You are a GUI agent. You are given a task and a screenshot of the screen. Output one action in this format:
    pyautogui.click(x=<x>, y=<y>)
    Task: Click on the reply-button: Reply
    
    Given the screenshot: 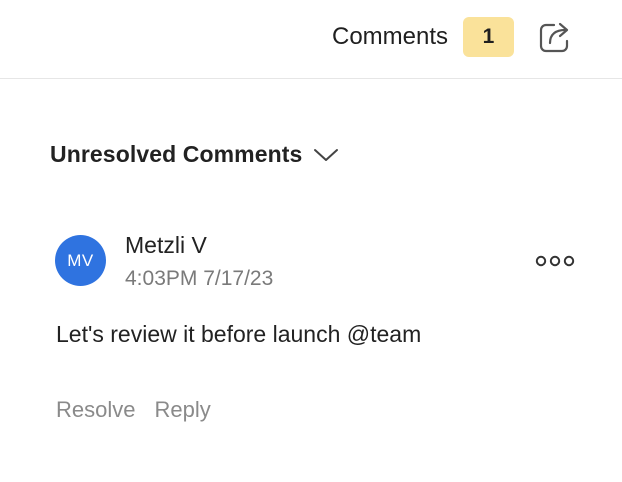 What is the action you would take?
    pyautogui.click(x=182, y=410)
    